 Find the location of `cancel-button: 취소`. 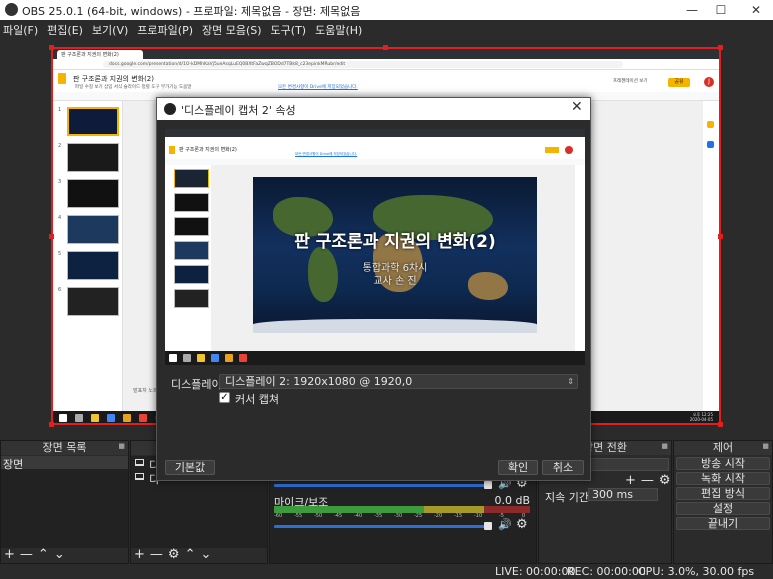

cancel-button: 취소 is located at coordinates (563, 467).